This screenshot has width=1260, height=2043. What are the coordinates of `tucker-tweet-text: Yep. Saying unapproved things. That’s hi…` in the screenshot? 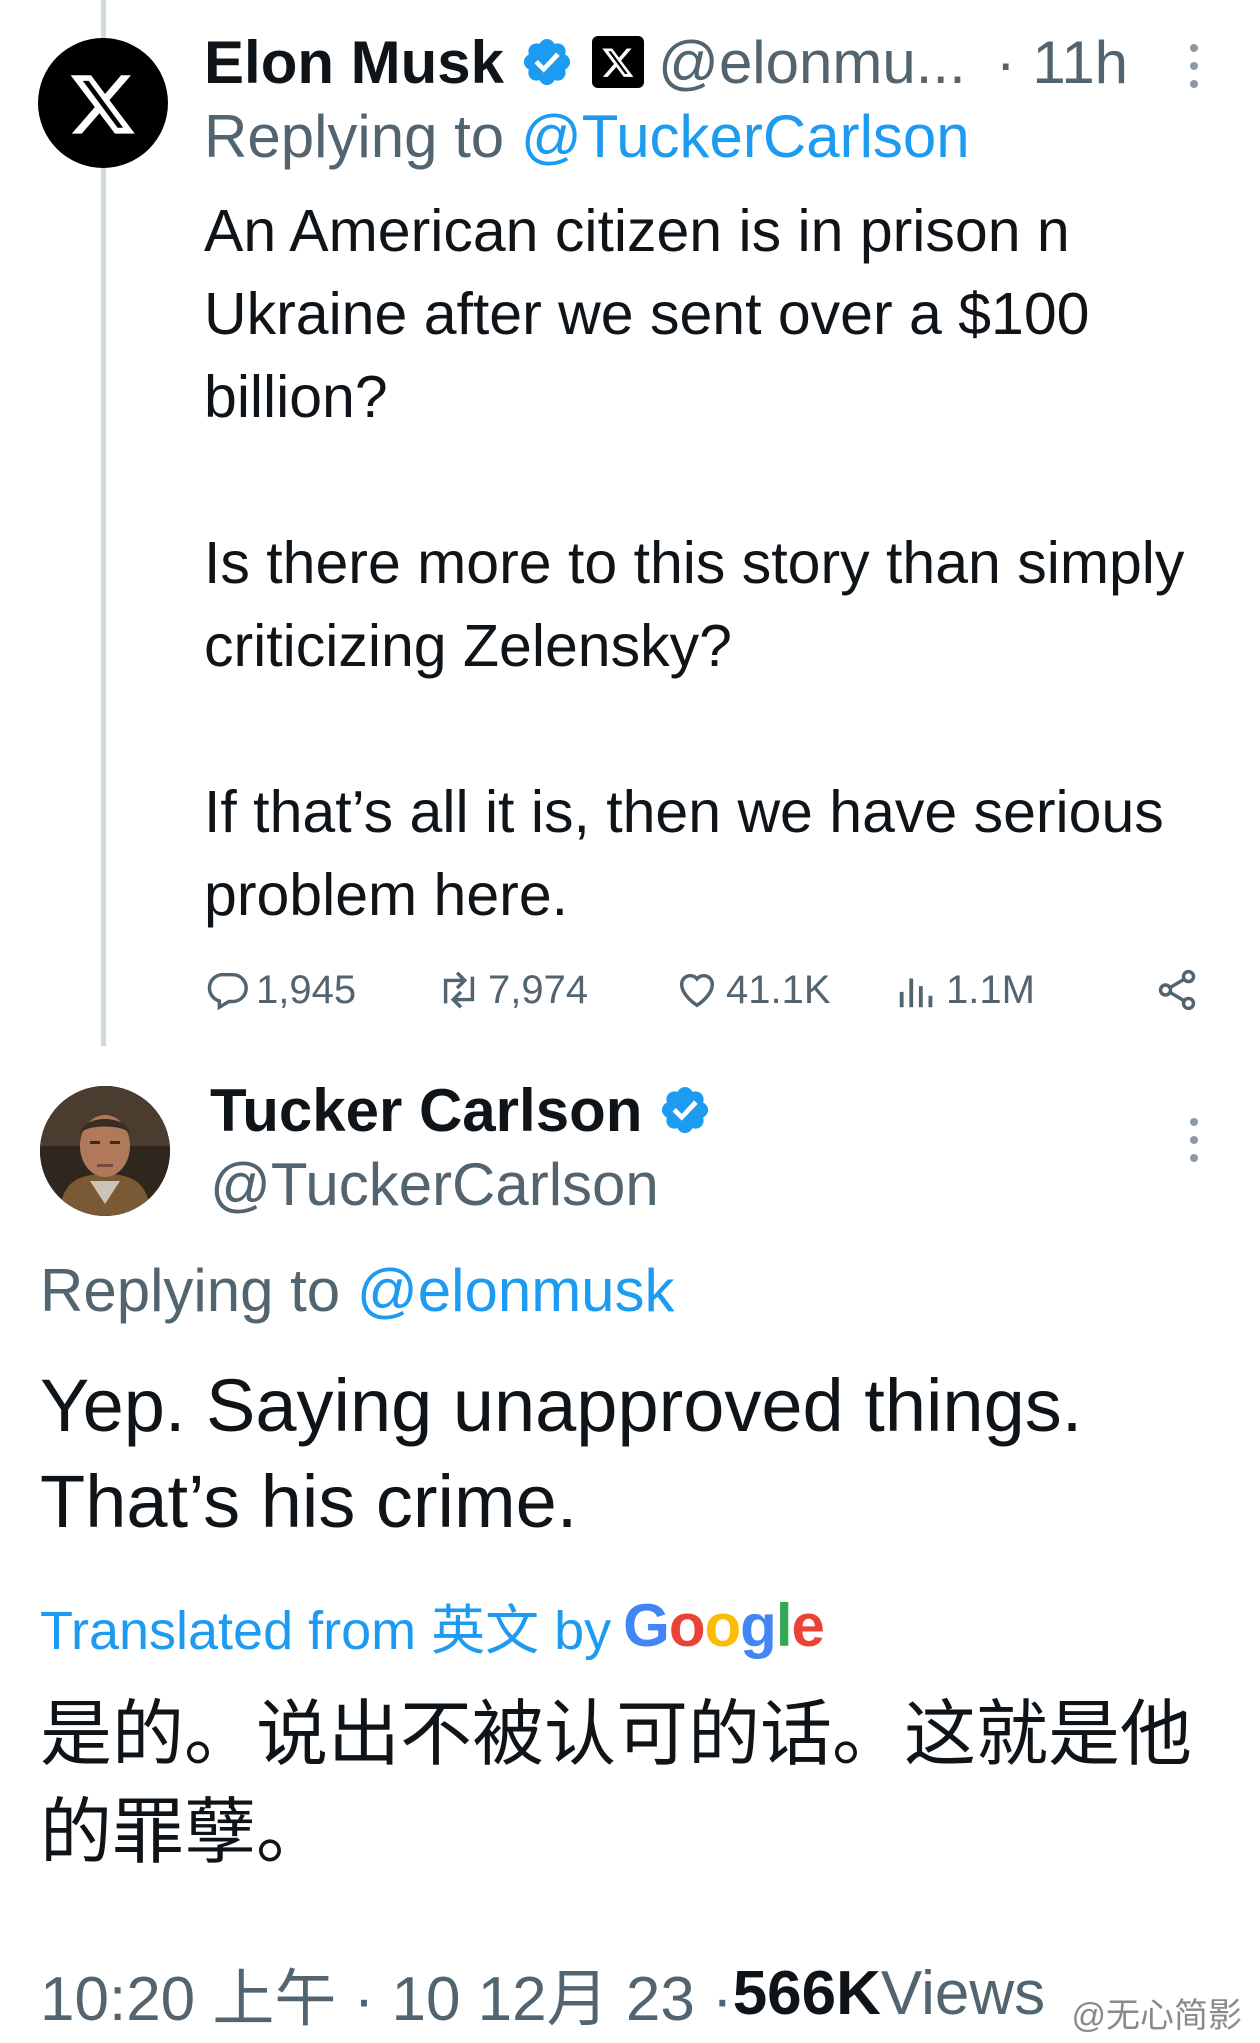 It's located at (561, 1453).